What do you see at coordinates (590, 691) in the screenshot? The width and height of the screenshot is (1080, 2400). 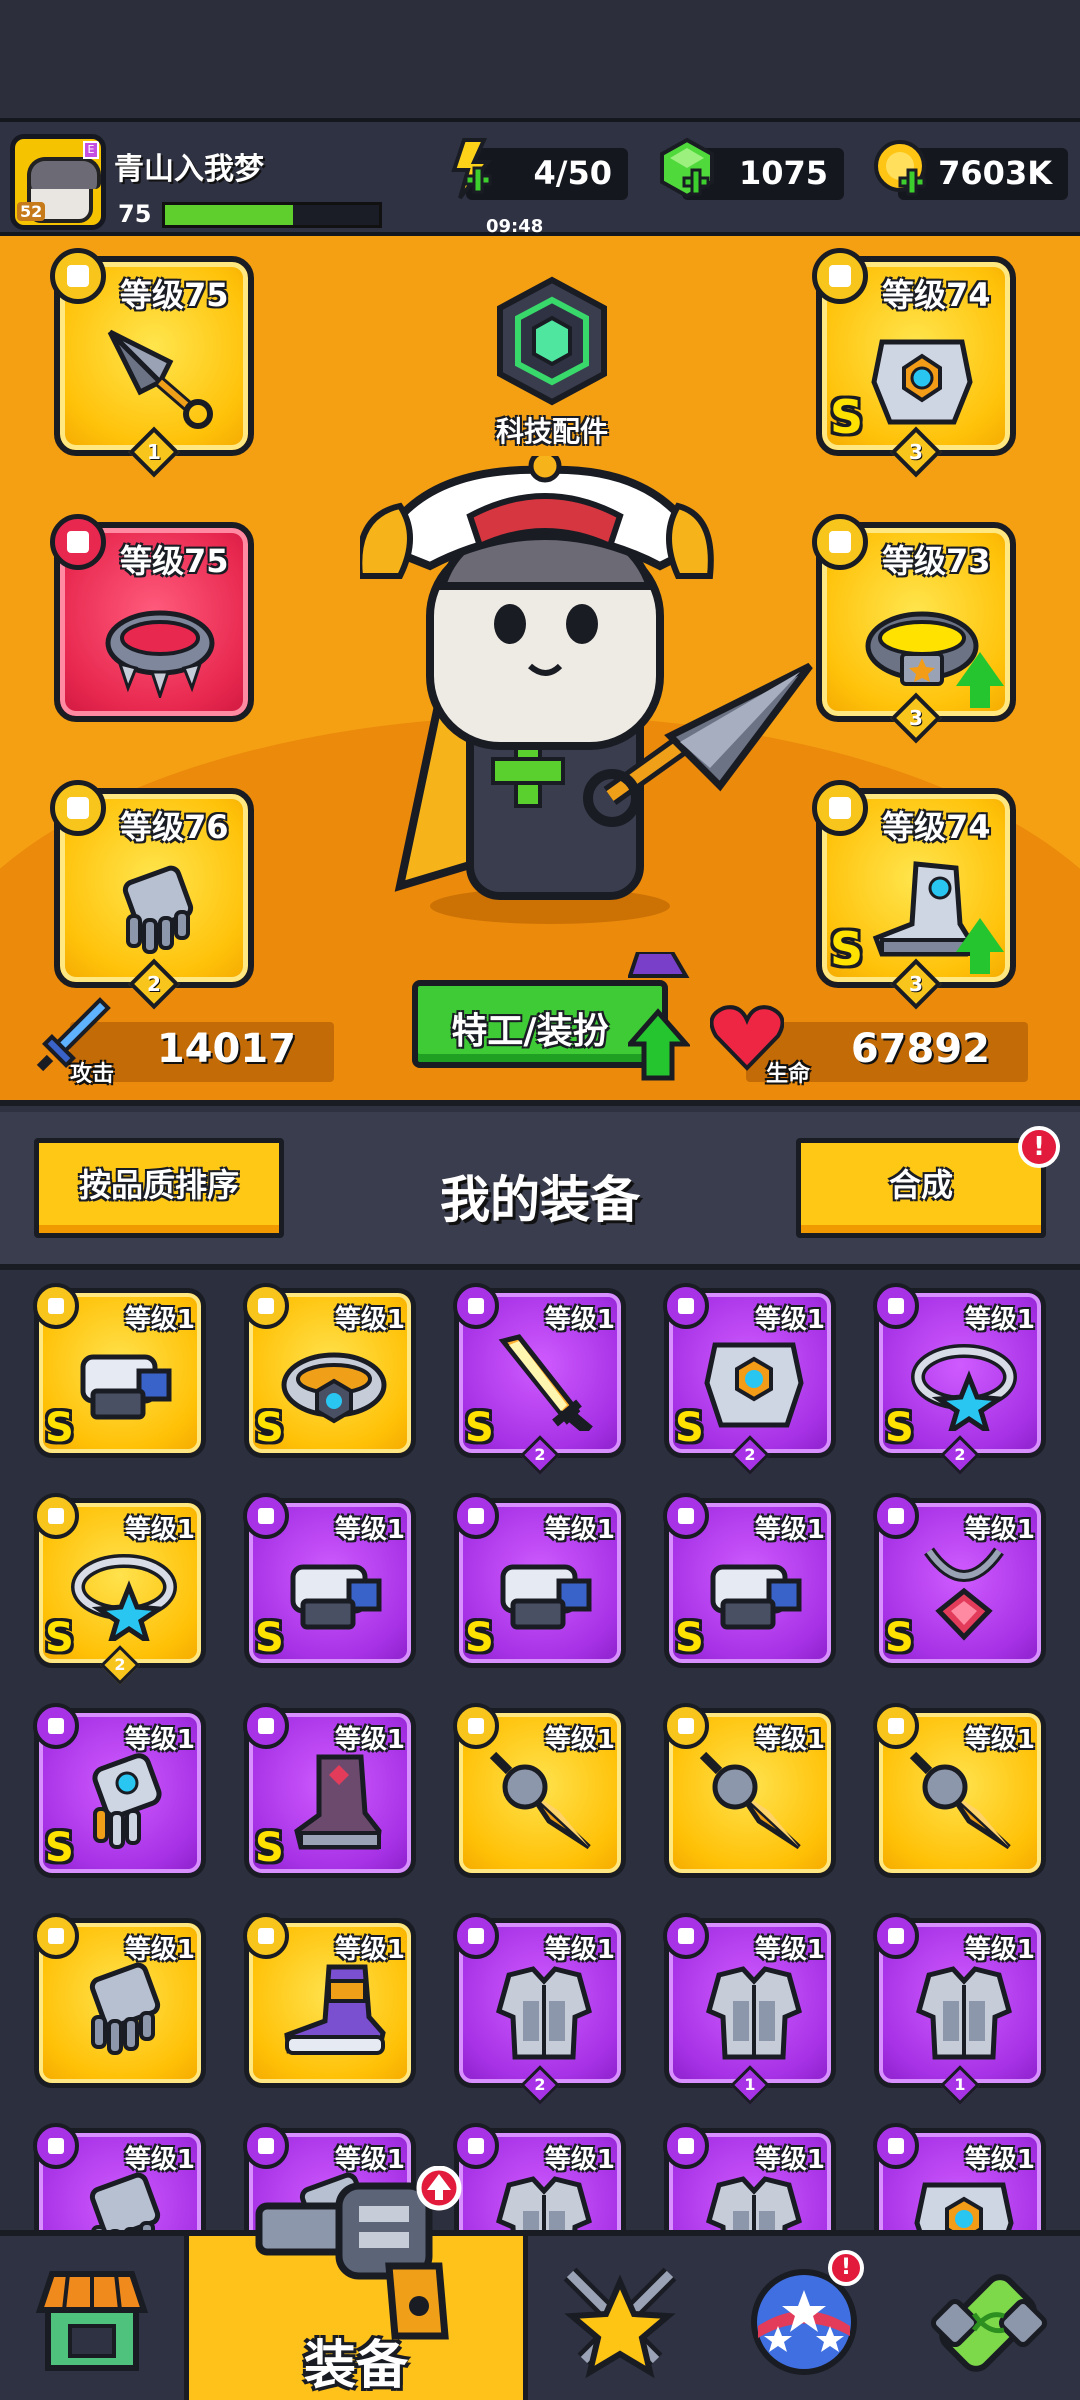 I see `hero-character` at bounding box center [590, 691].